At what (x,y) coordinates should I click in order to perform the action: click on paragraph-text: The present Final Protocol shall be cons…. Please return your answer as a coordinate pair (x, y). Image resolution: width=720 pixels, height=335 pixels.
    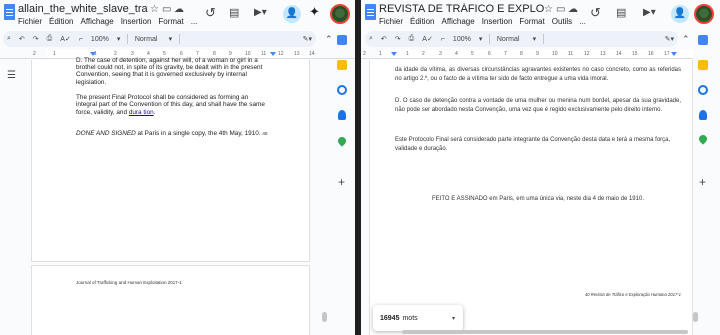
    Looking at the image, I should click on (170, 105).